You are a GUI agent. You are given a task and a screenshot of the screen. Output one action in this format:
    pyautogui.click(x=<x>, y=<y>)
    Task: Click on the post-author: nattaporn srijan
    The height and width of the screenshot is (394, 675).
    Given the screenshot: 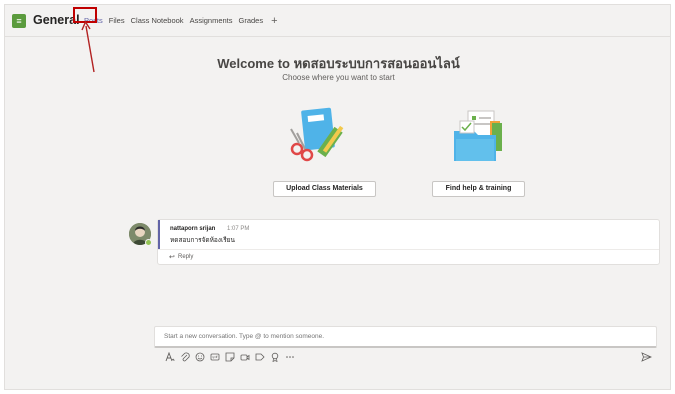 What is the action you would take?
    pyautogui.click(x=192, y=229)
    